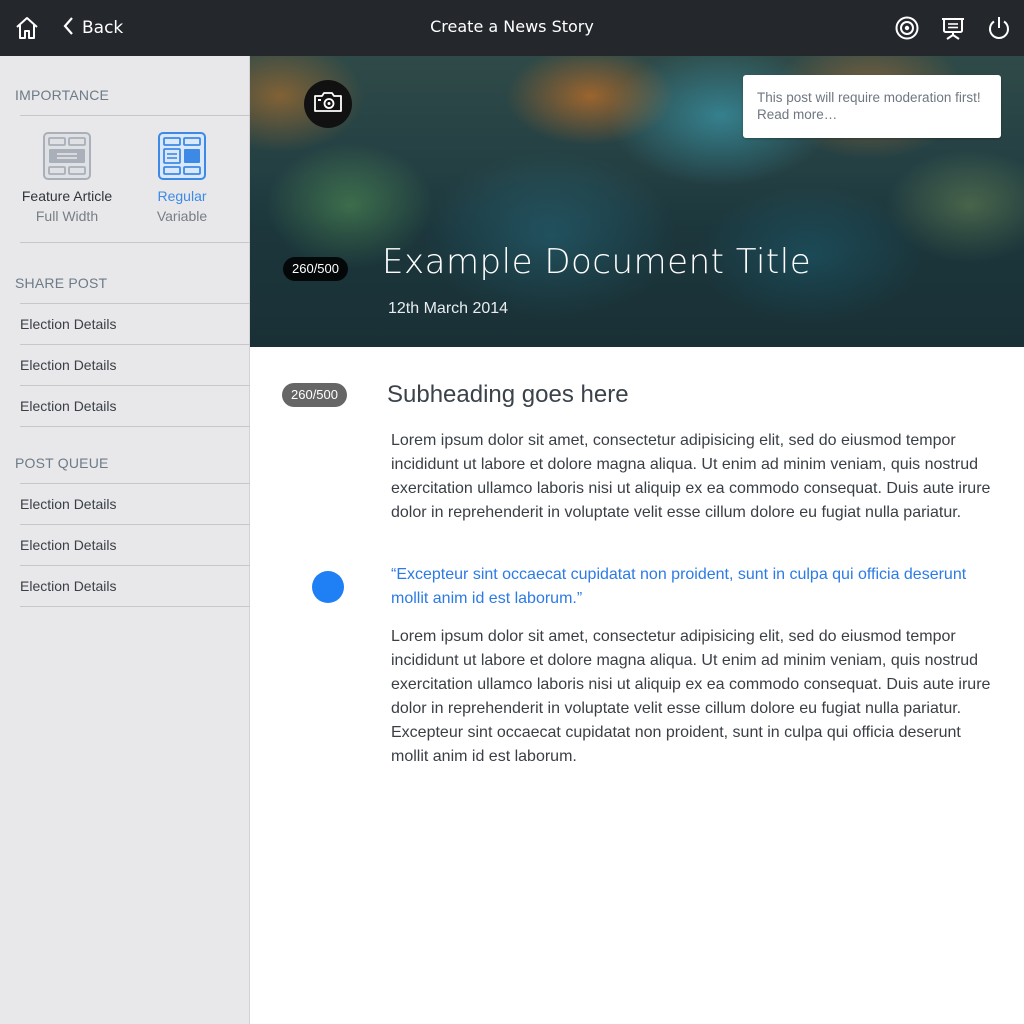 This screenshot has height=1024, width=1024. What do you see at coordinates (182, 216) in the screenshot?
I see `importance-option-sub: Variable` at bounding box center [182, 216].